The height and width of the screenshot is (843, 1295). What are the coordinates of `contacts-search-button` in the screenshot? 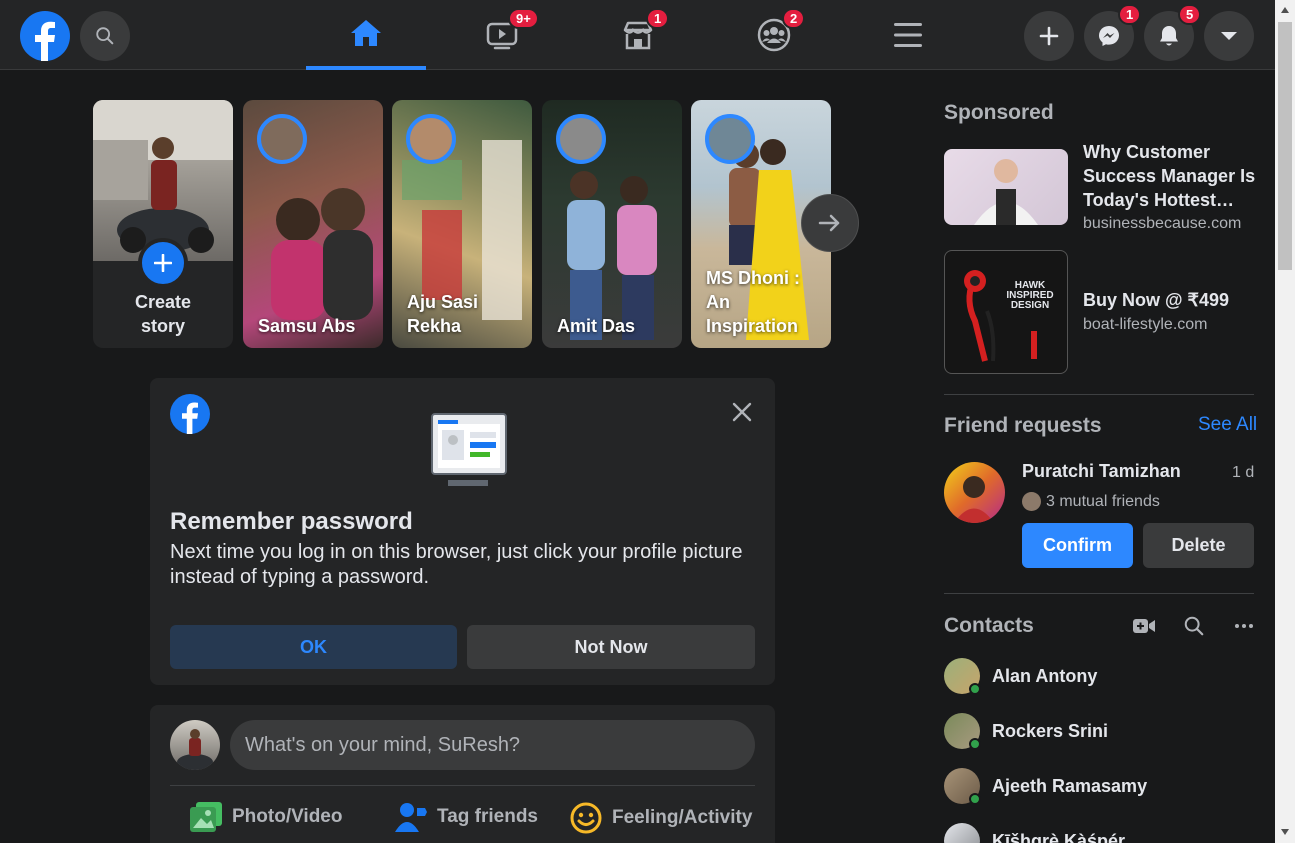 It's located at (1194, 628).